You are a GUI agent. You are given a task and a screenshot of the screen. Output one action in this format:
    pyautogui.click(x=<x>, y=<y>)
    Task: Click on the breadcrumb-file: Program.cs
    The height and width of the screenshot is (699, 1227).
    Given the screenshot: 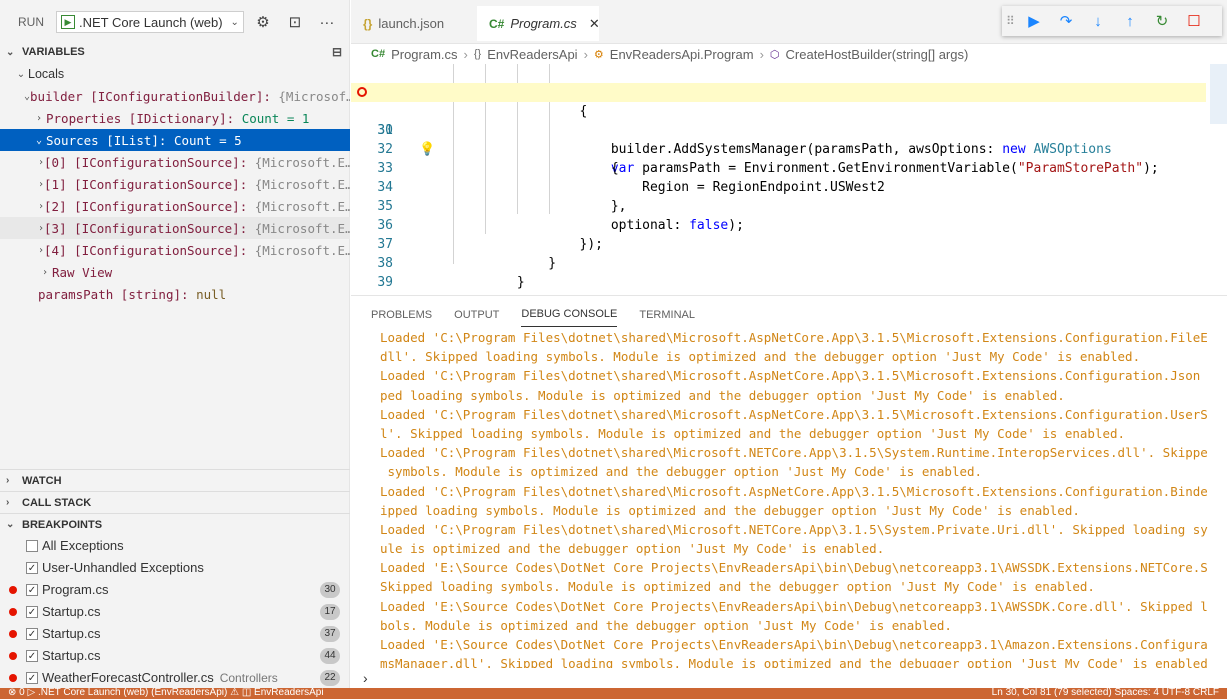 What is the action you would take?
    pyautogui.click(x=424, y=54)
    